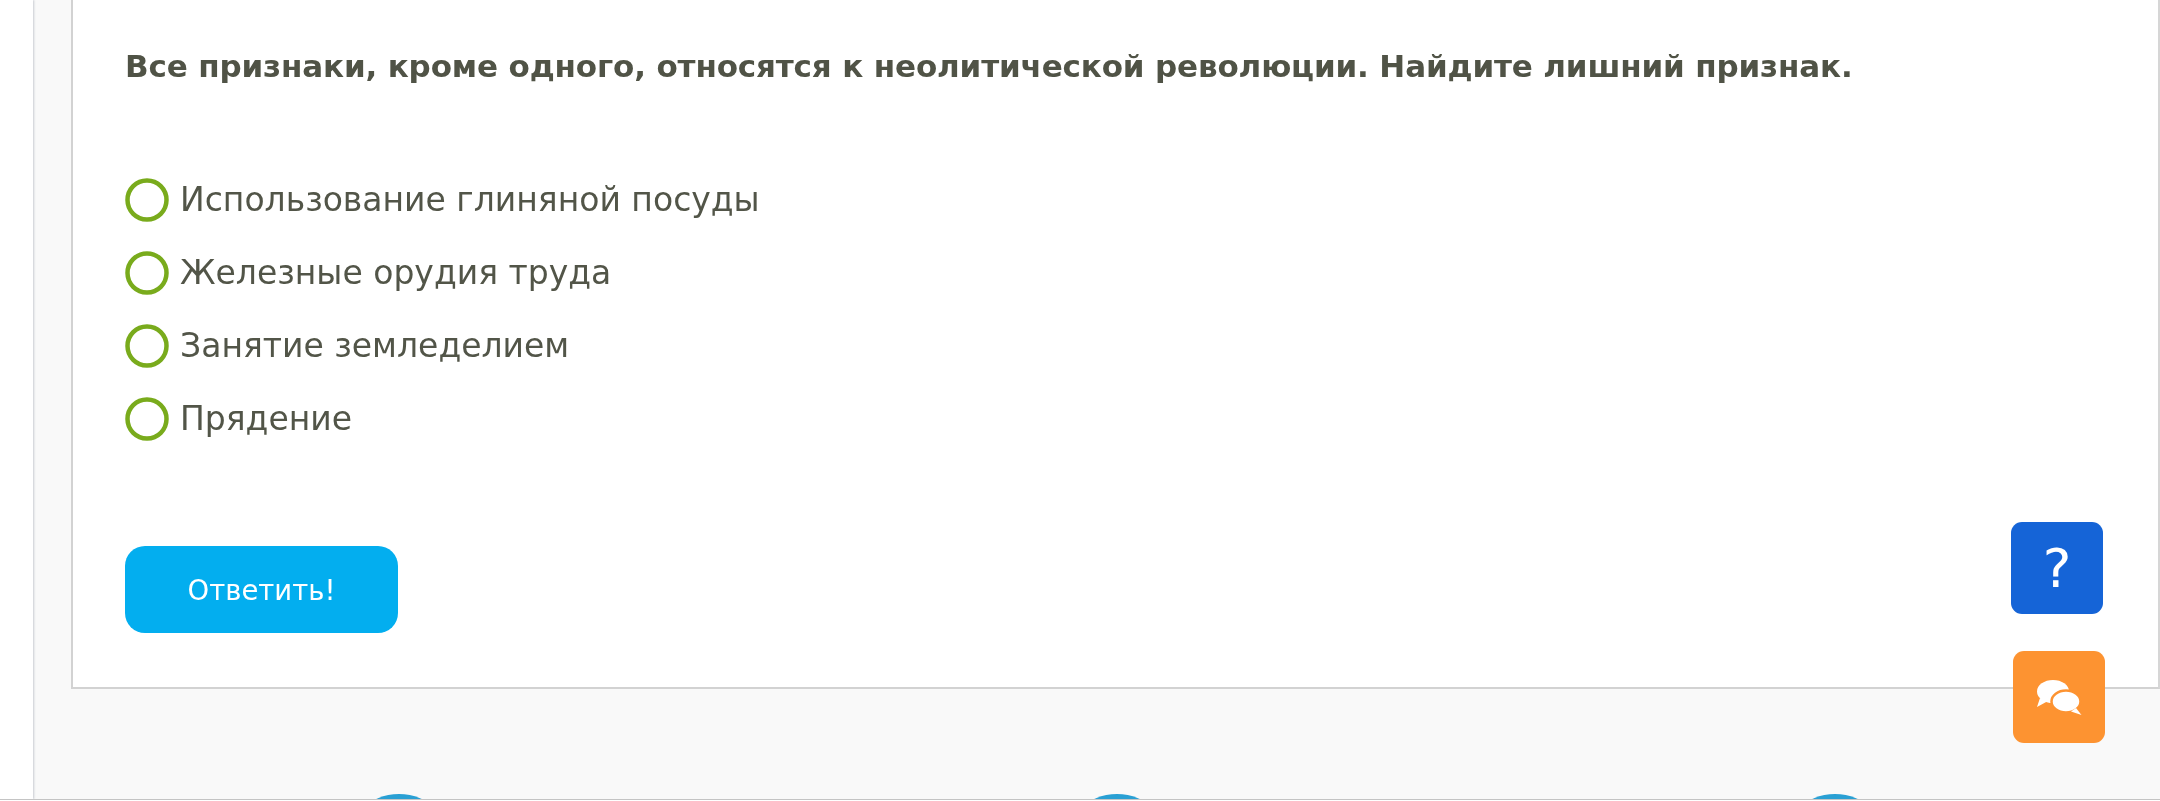 The width and height of the screenshot is (2160, 801). I want to click on answer-option: Использование глиняной посуды, so click(442, 200).